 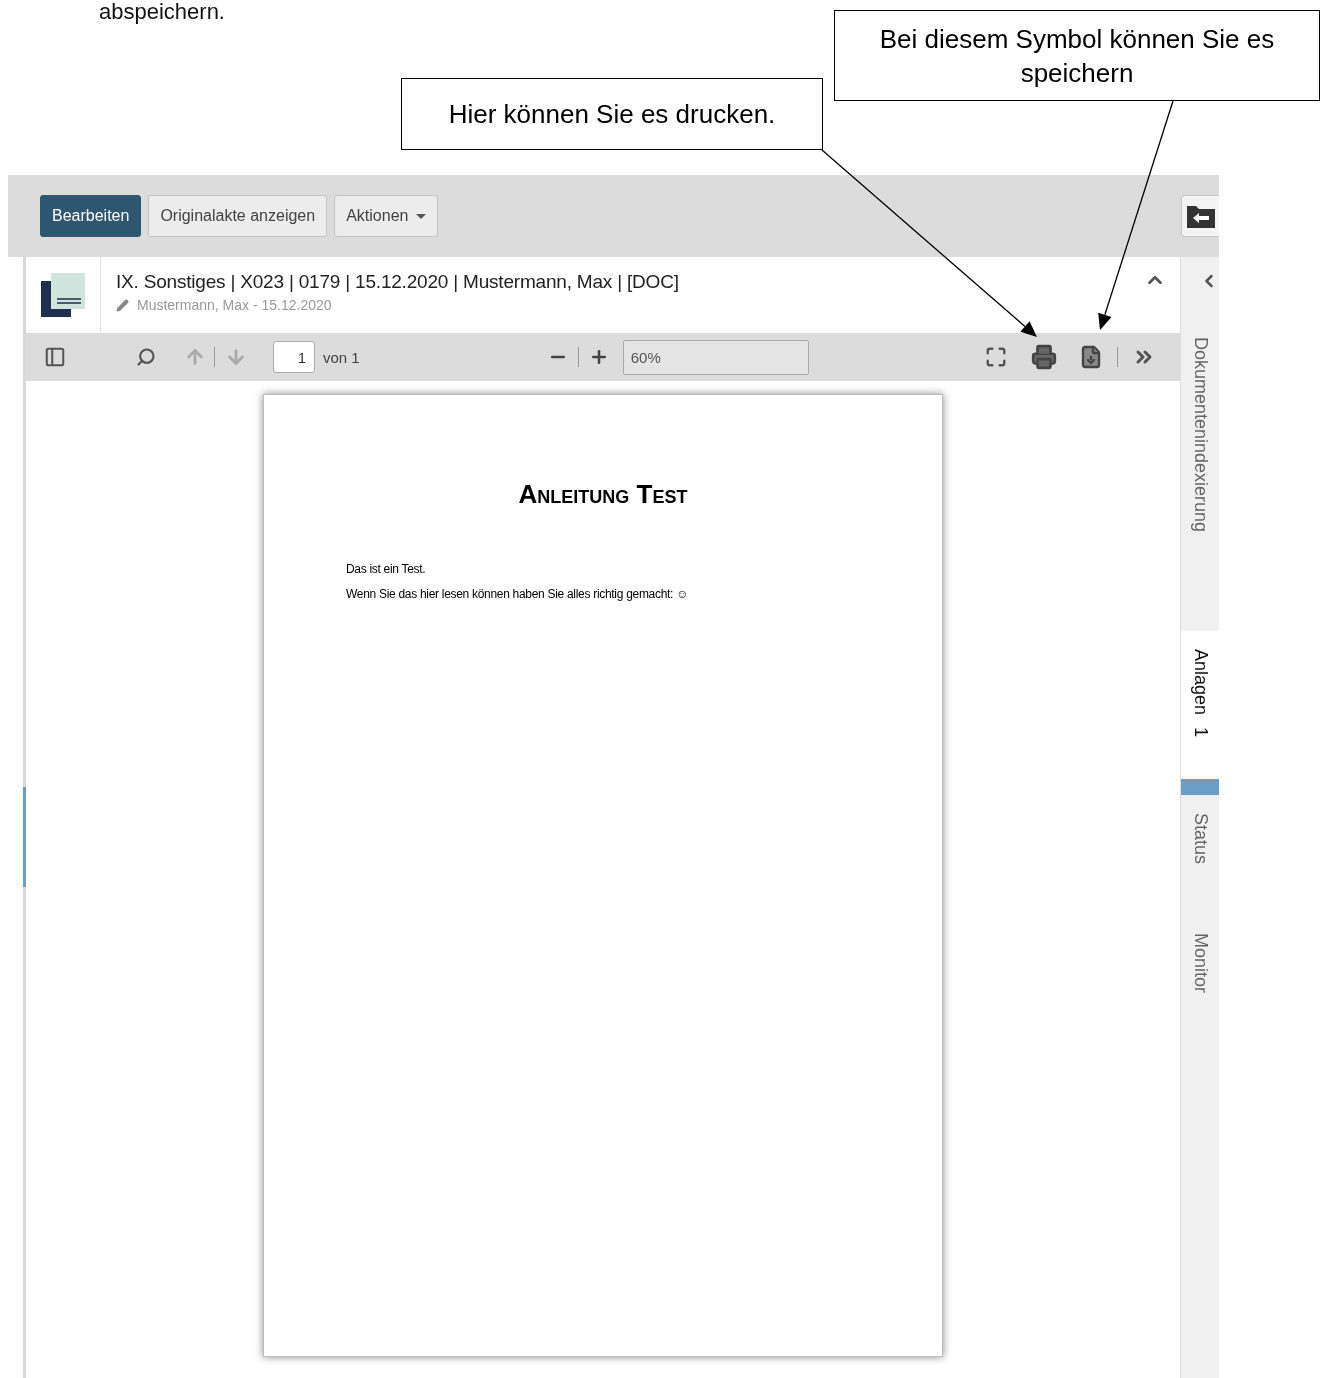 I want to click on side-tab: Anlagen 1, so click(x=1200, y=713).